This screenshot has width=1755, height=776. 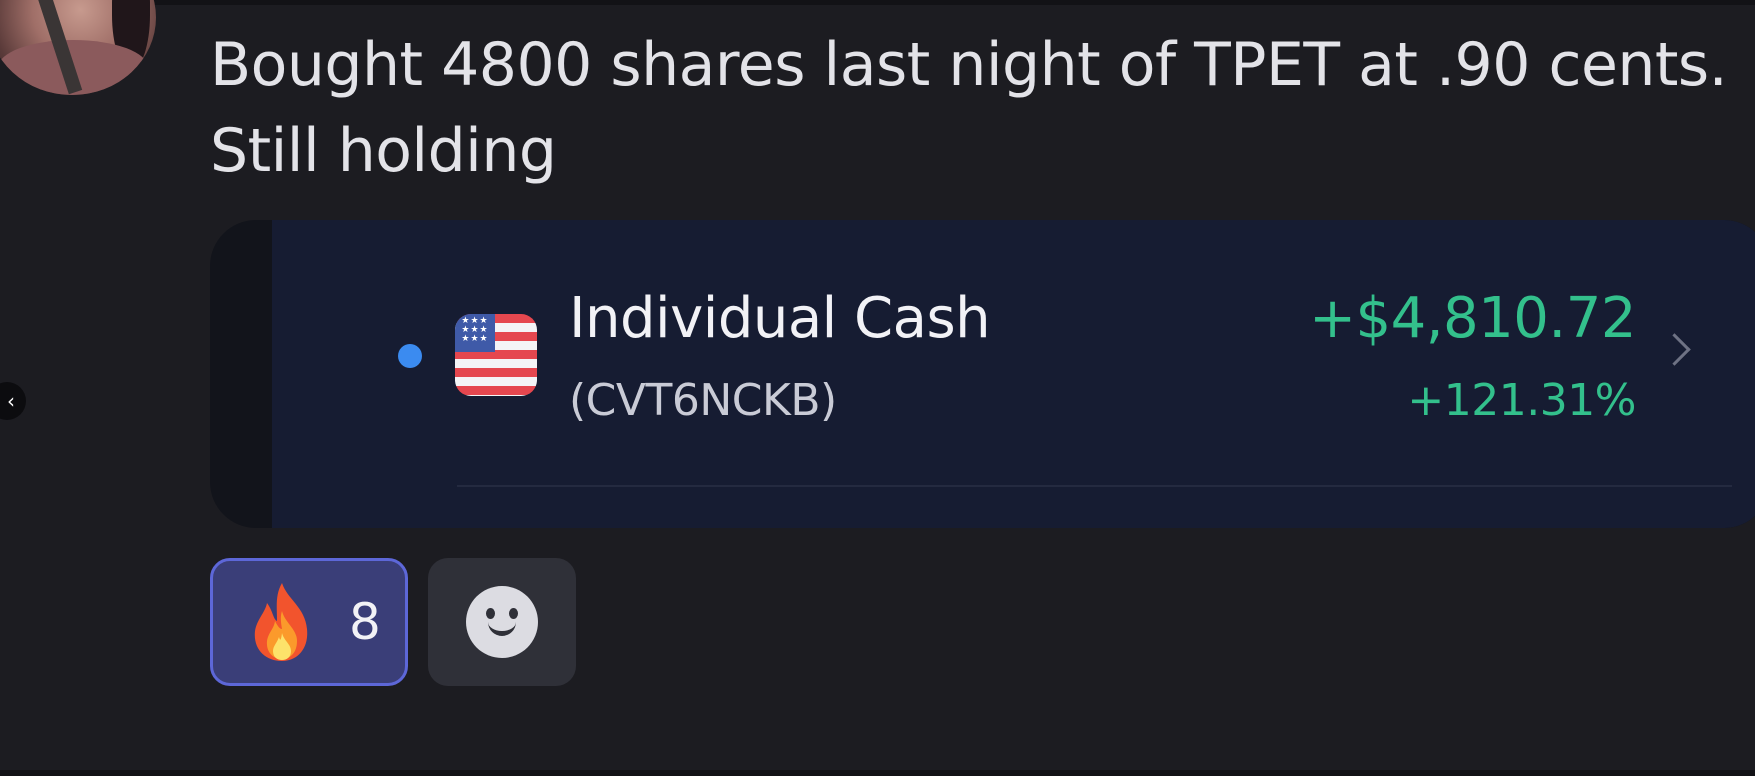 What do you see at coordinates (383, 151) in the screenshot?
I see `message-line-2: Still holding` at bounding box center [383, 151].